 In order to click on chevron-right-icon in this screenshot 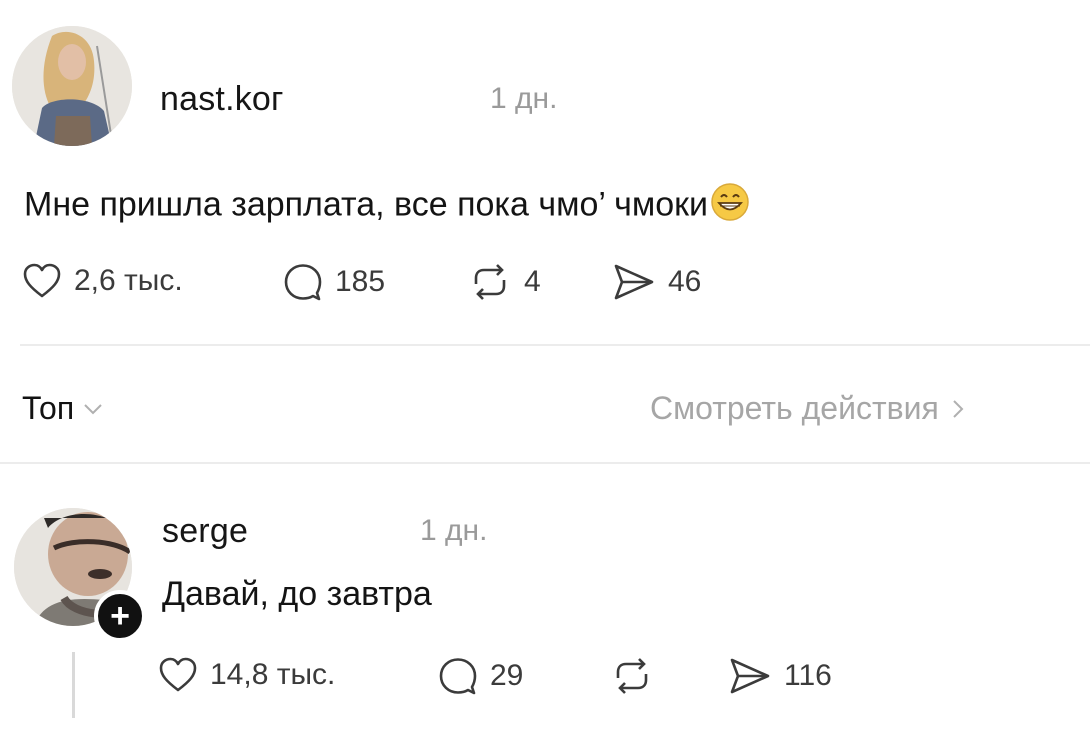, I will do `click(958, 408)`.